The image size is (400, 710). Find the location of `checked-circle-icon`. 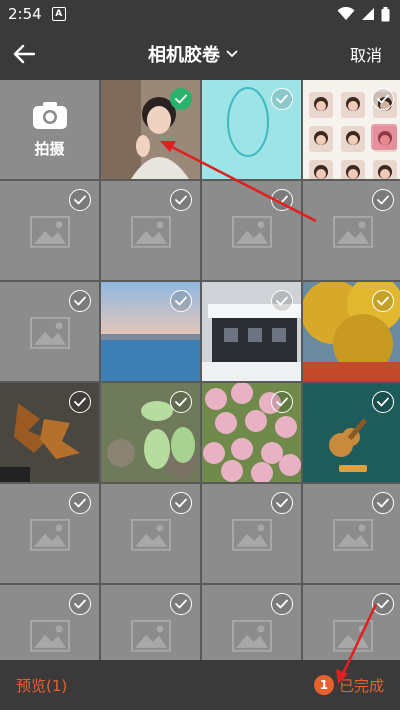

checked-circle-icon is located at coordinates (181, 99).